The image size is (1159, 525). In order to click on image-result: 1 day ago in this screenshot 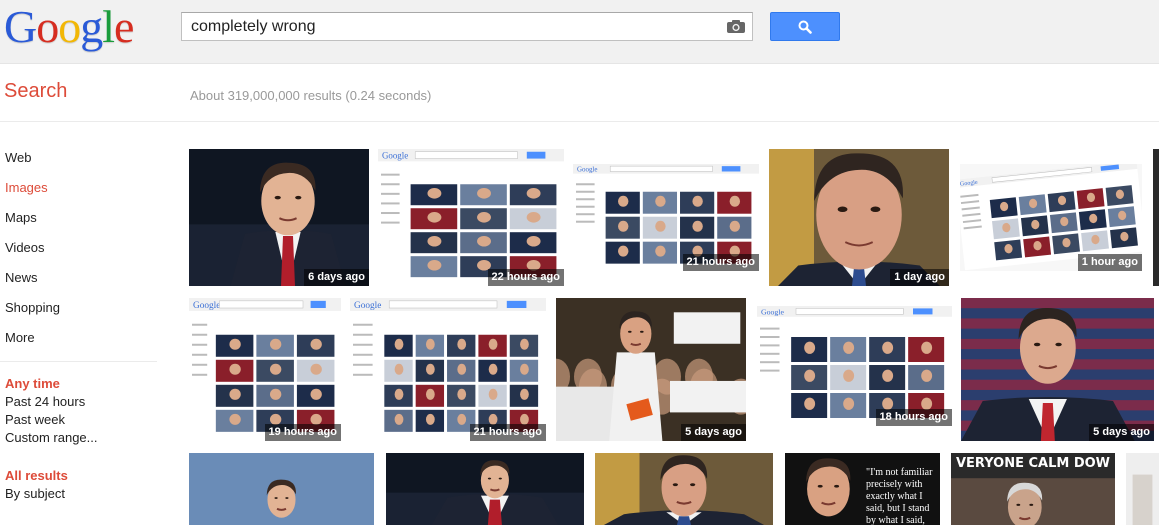, I will do `click(859, 217)`.